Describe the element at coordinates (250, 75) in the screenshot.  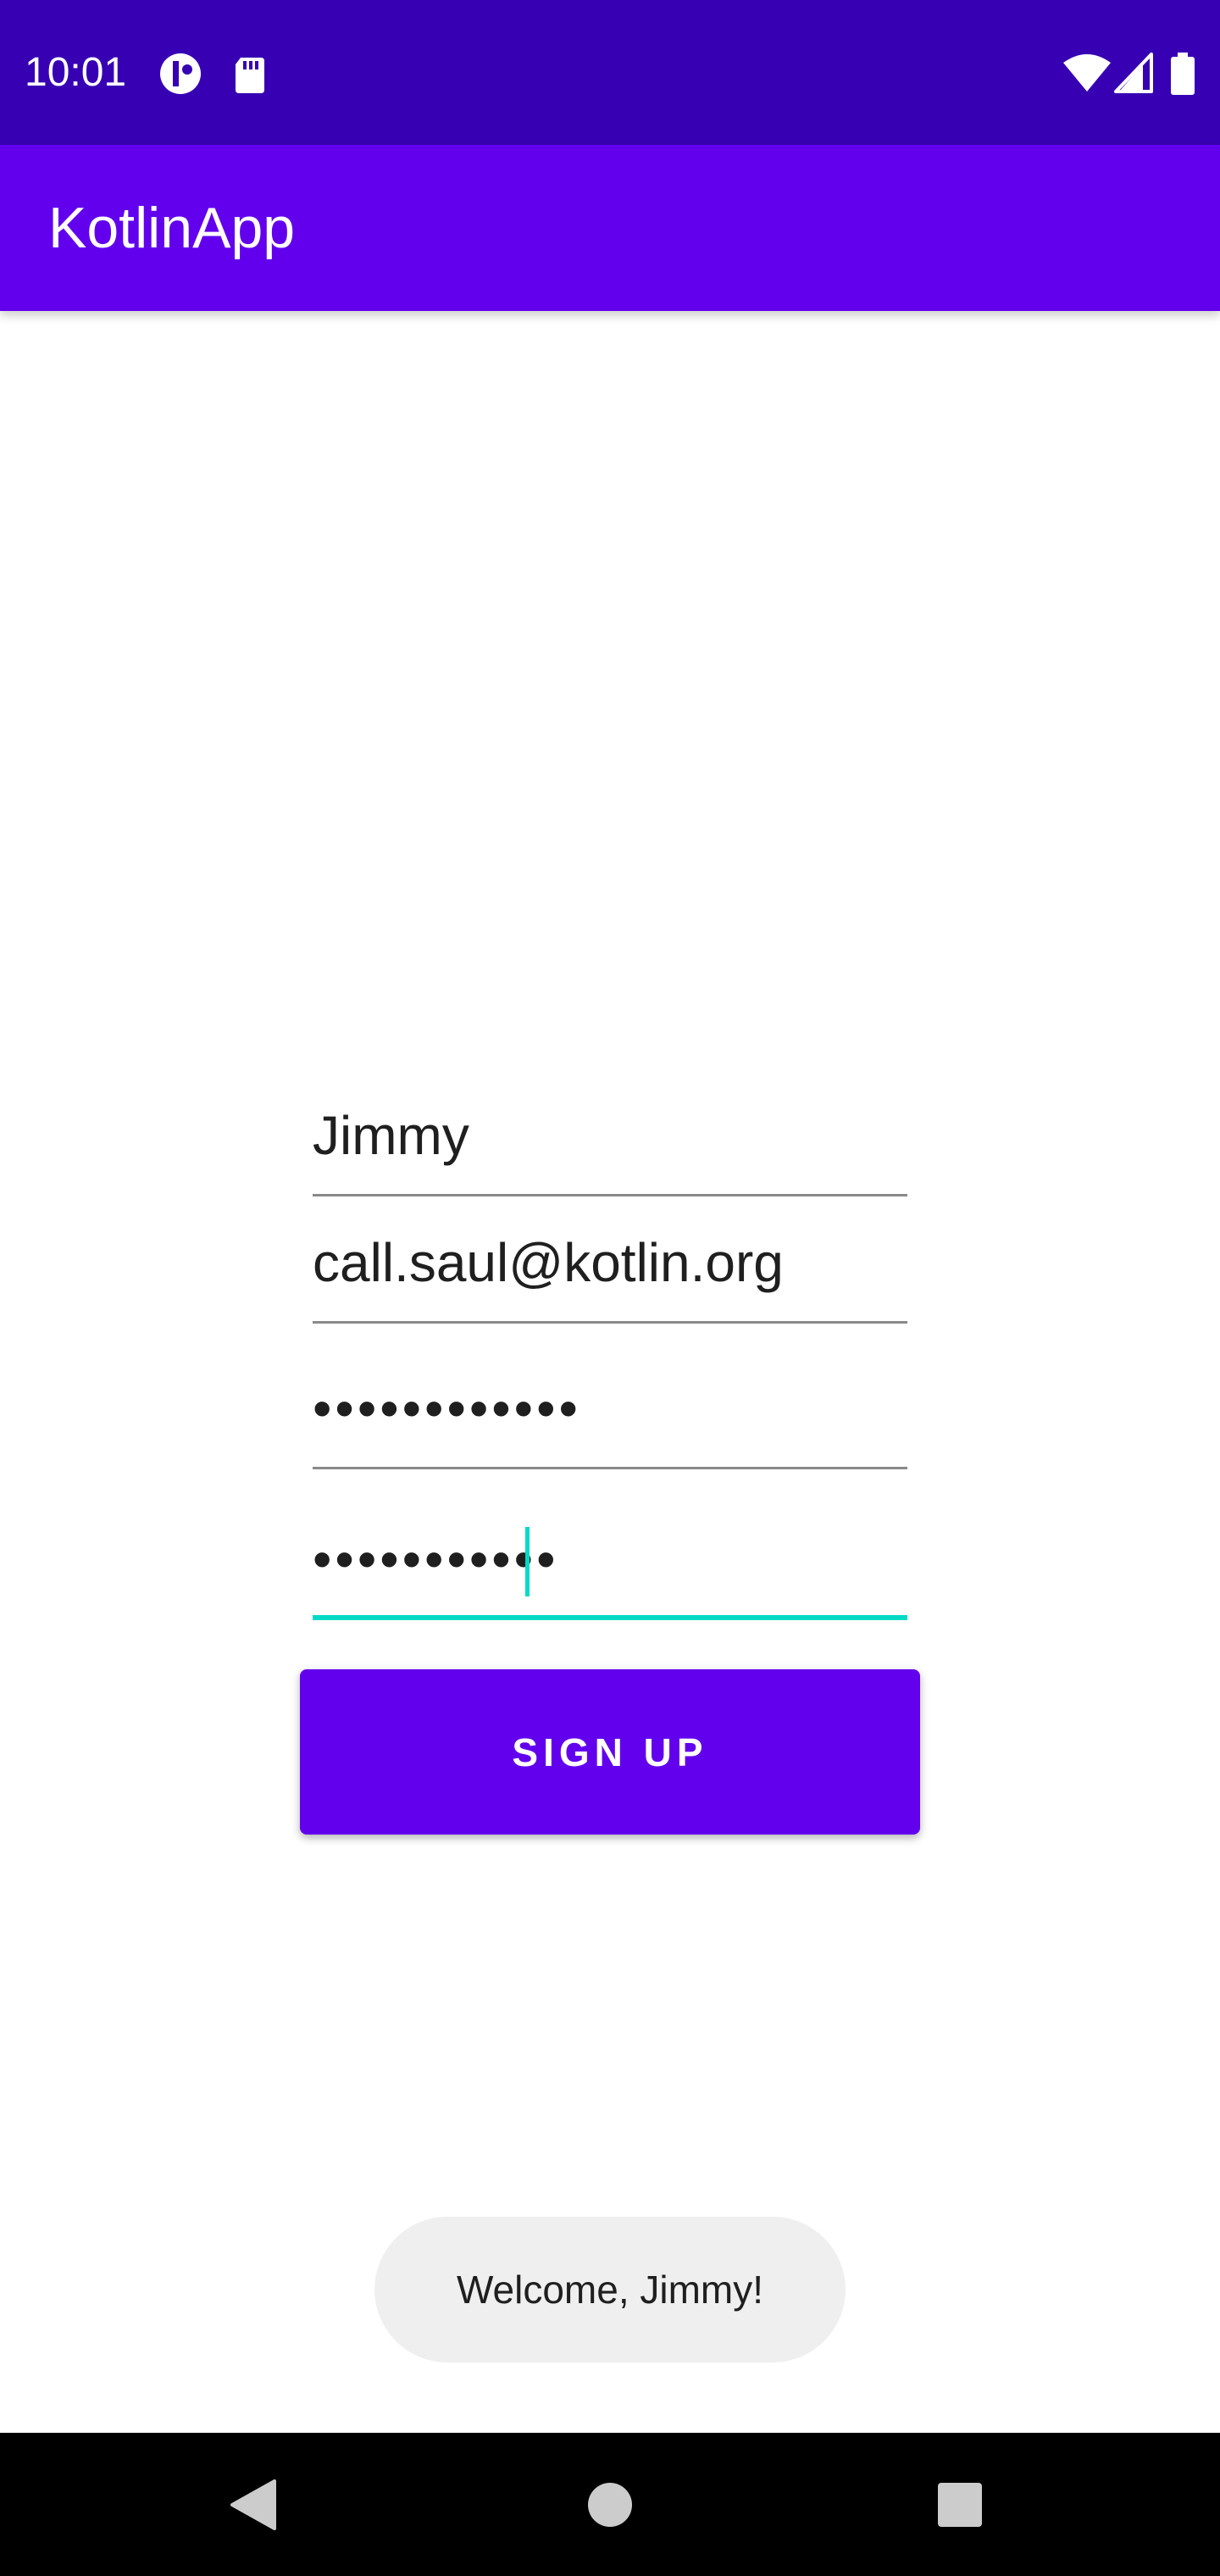
I see `sd-card-icon` at that location.